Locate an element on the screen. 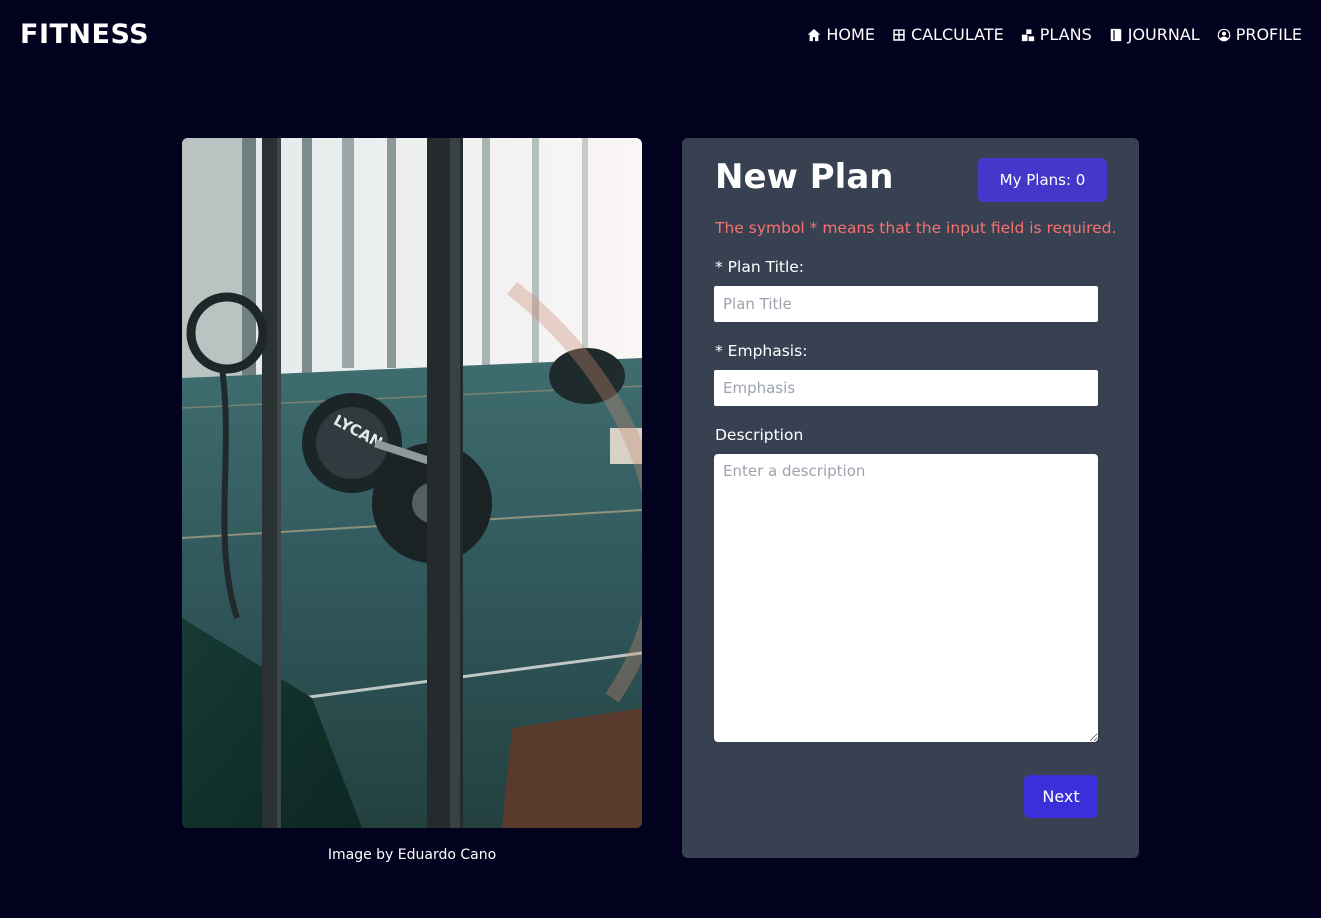  nav-calculate: CALCULATE is located at coordinates (948, 35).